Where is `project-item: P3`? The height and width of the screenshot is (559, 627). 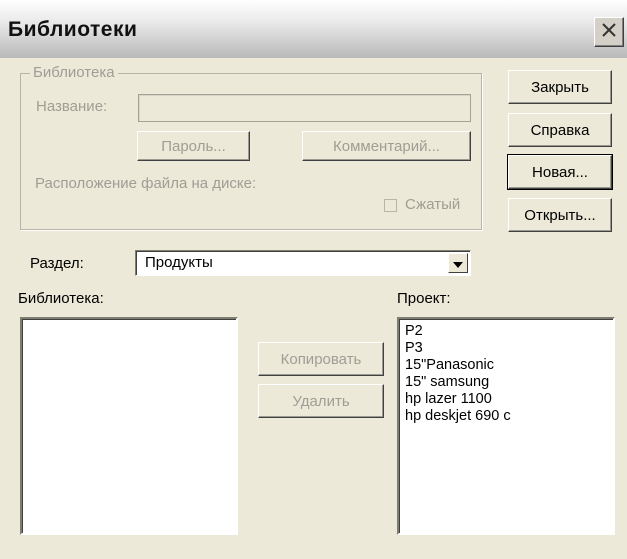 project-item: P3 is located at coordinates (506, 348).